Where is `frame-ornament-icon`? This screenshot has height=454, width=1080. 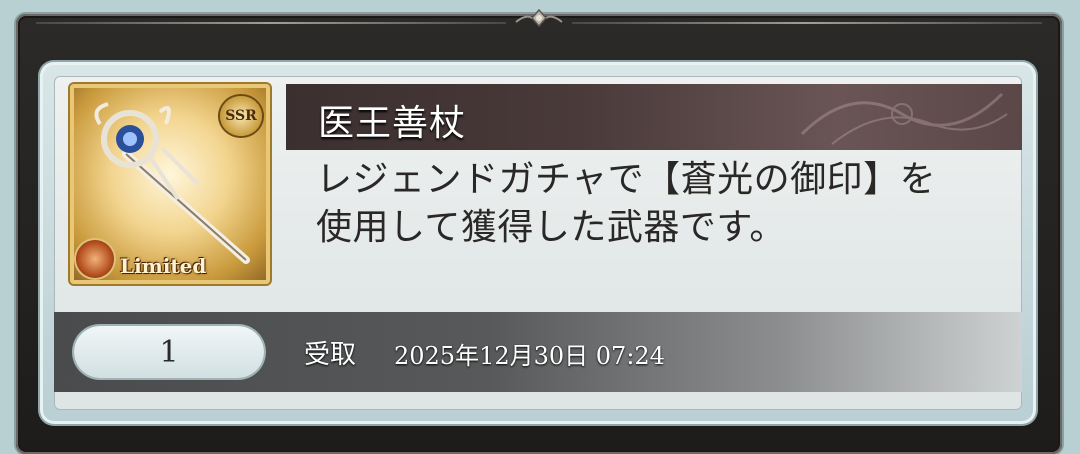 frame-ornament-icon is located at coordinates (539, 18).